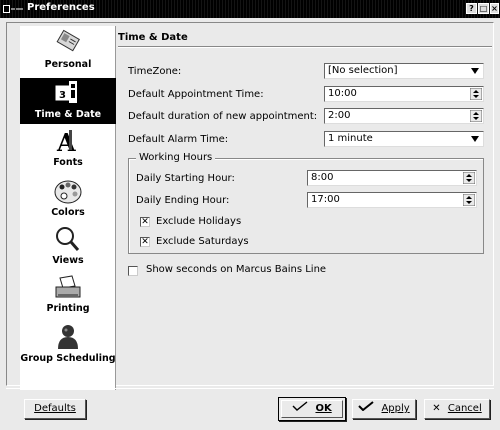 The height and width of the screenshot is (430, 500). Describe the element at coordinates (68, 114) in the screenshot. I see `sidebar-item-label: Time & Date` at that location.